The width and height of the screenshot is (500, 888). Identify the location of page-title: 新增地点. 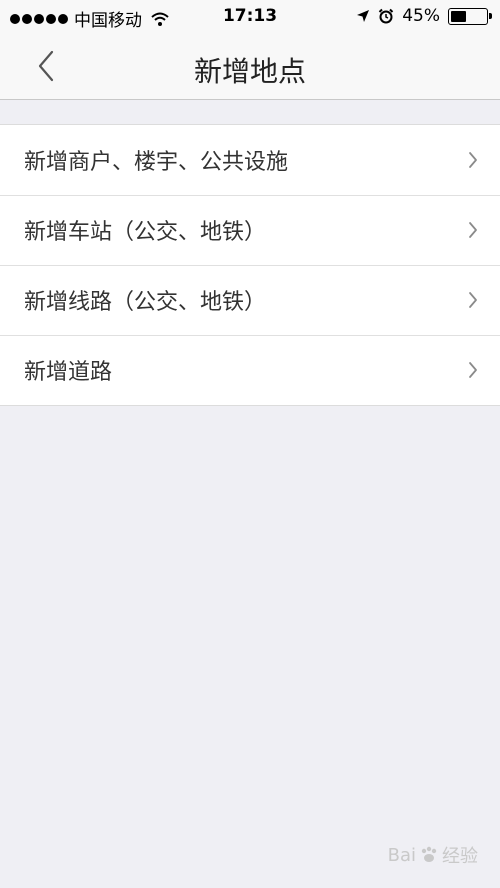
(249, 71).